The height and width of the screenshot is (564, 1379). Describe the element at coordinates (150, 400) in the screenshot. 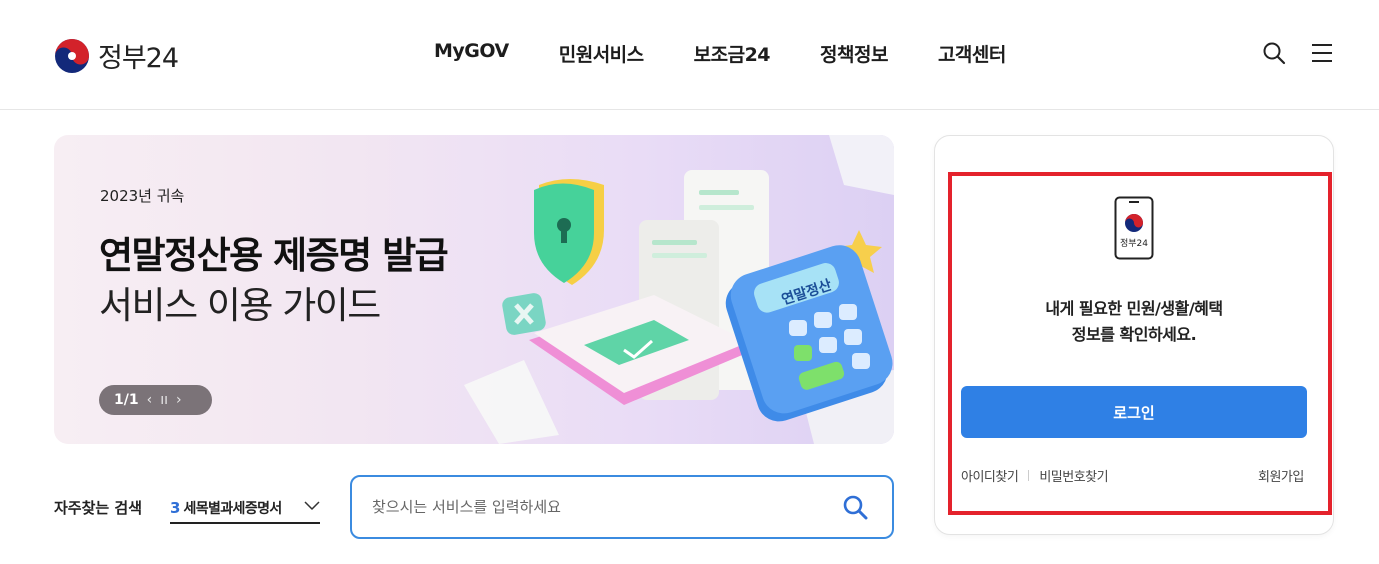

I see `chevron-left-icon: ‹` at that location.